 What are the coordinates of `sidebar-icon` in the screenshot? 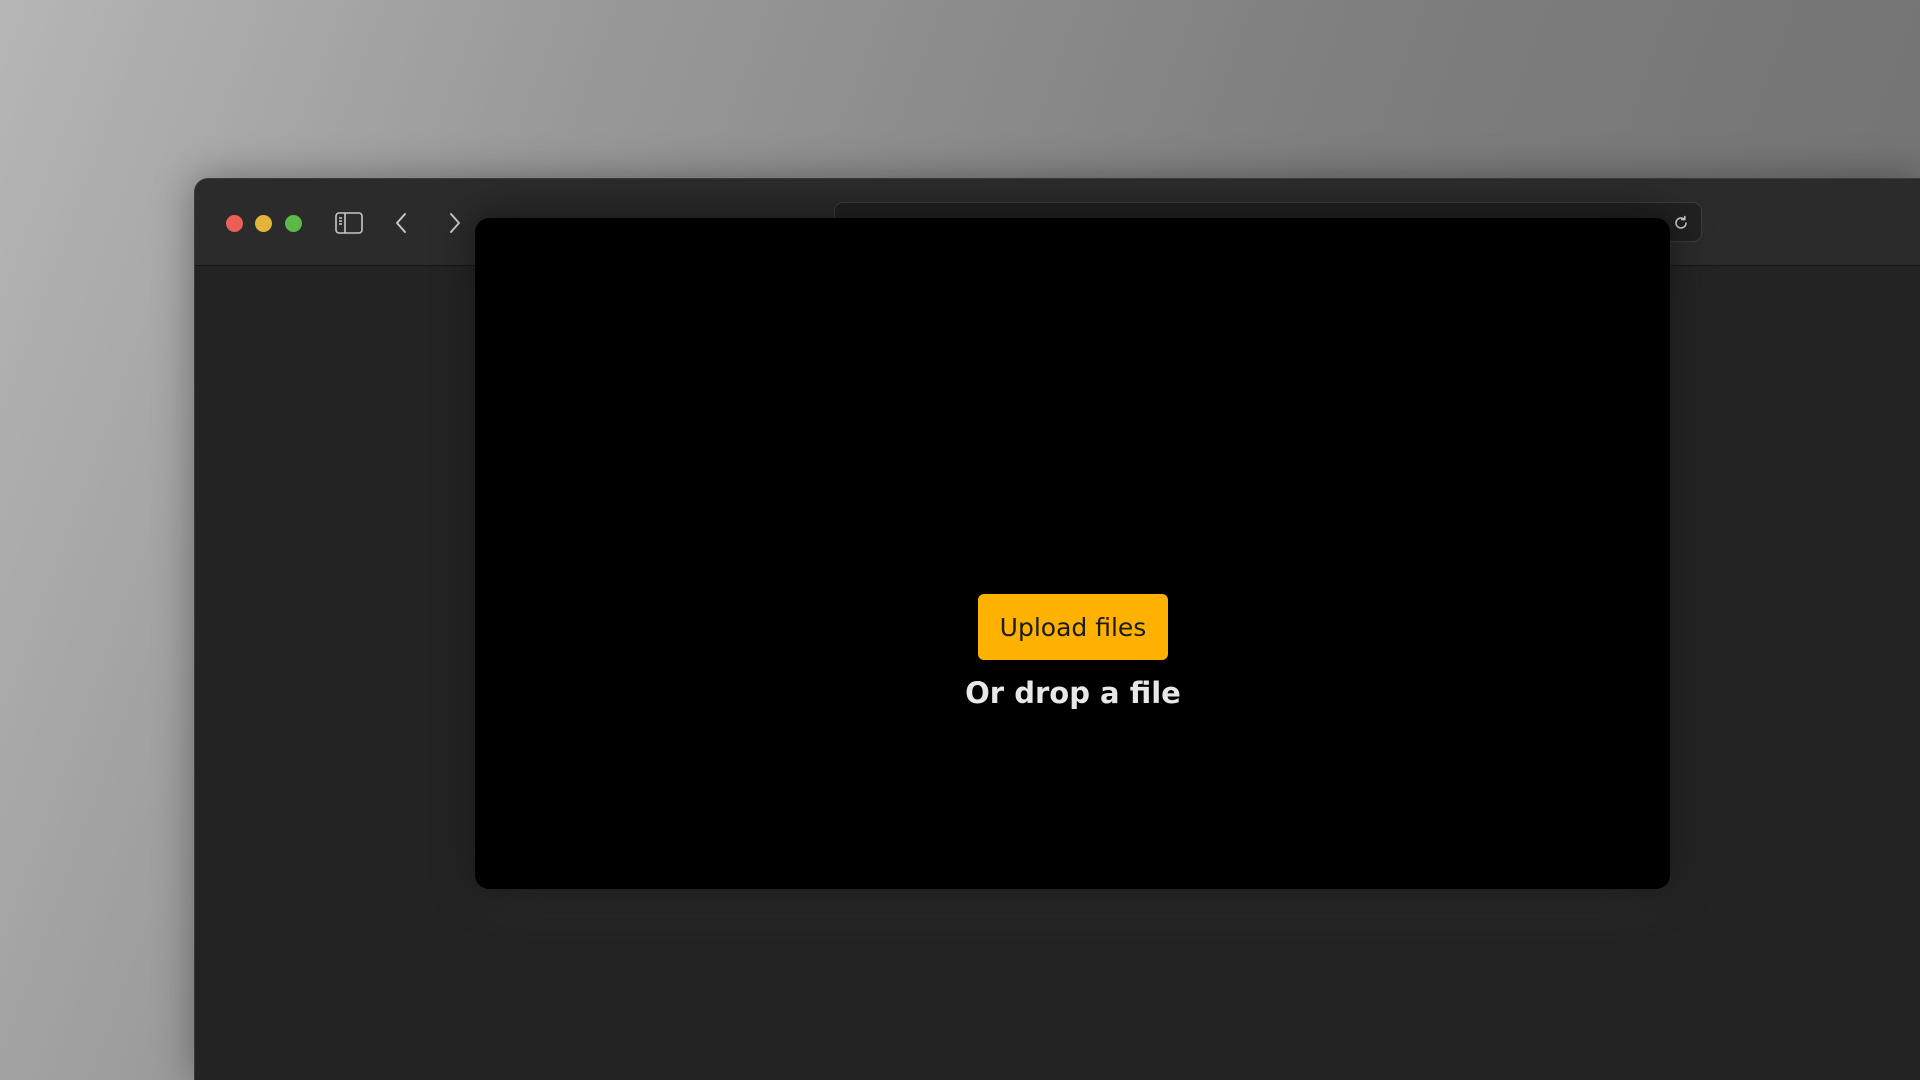 It's located at (349, 223).